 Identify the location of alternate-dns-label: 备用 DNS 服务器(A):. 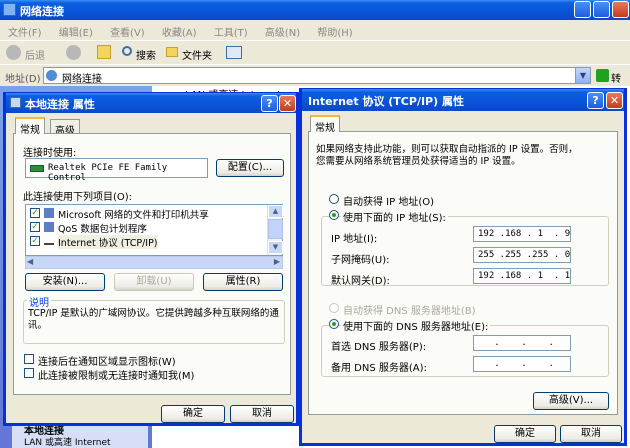
(379, 368).